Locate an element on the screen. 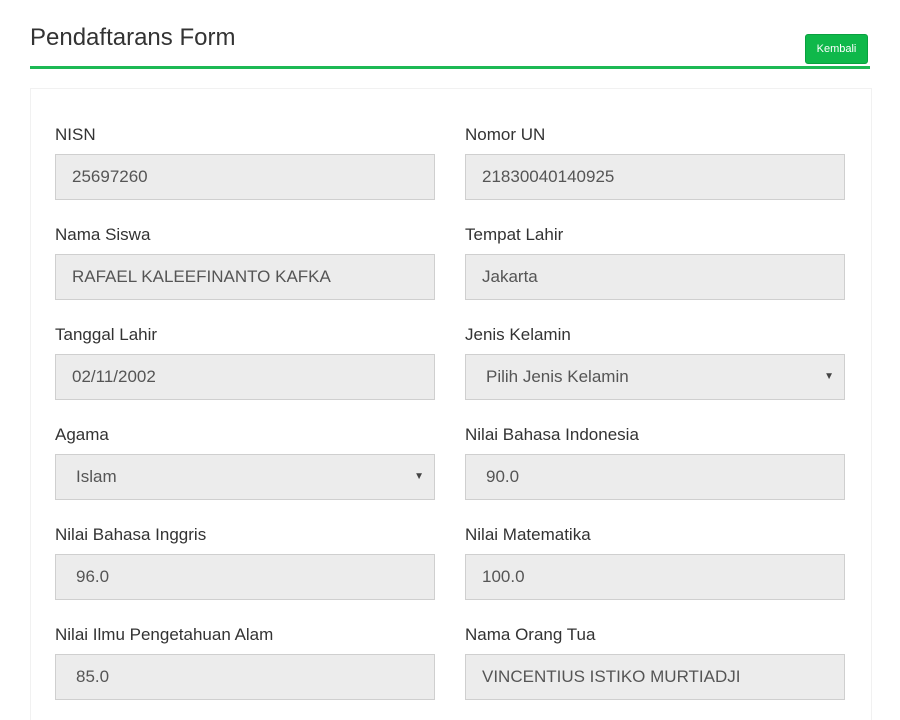  back-button: Kembali is located at coordinates (836, 49).